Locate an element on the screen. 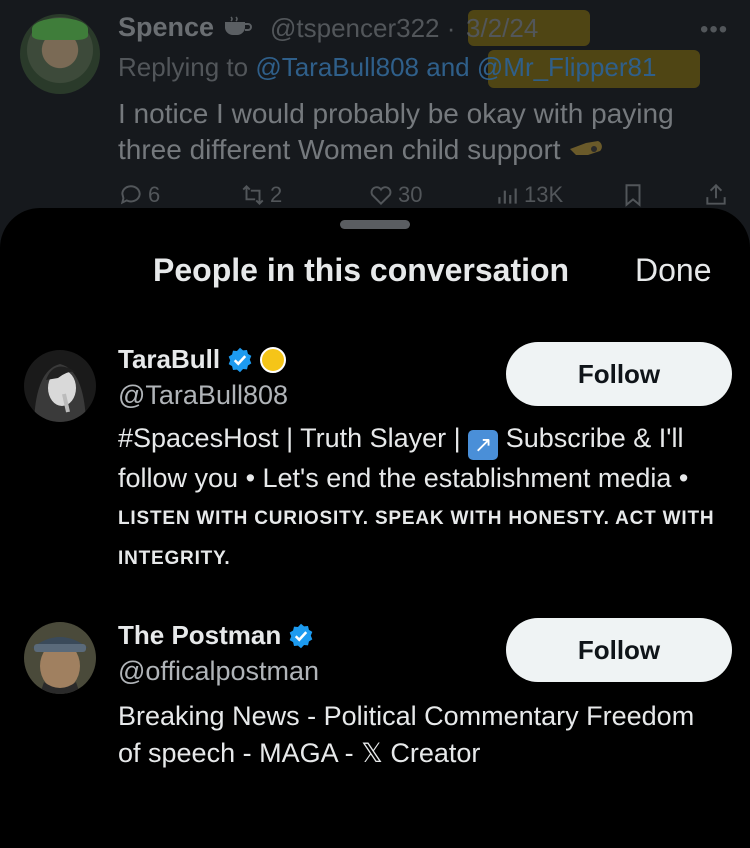 Image resolution: width=750 pixels, height=848 pixels. like-button: 30 is located at coordinates (395, 195).